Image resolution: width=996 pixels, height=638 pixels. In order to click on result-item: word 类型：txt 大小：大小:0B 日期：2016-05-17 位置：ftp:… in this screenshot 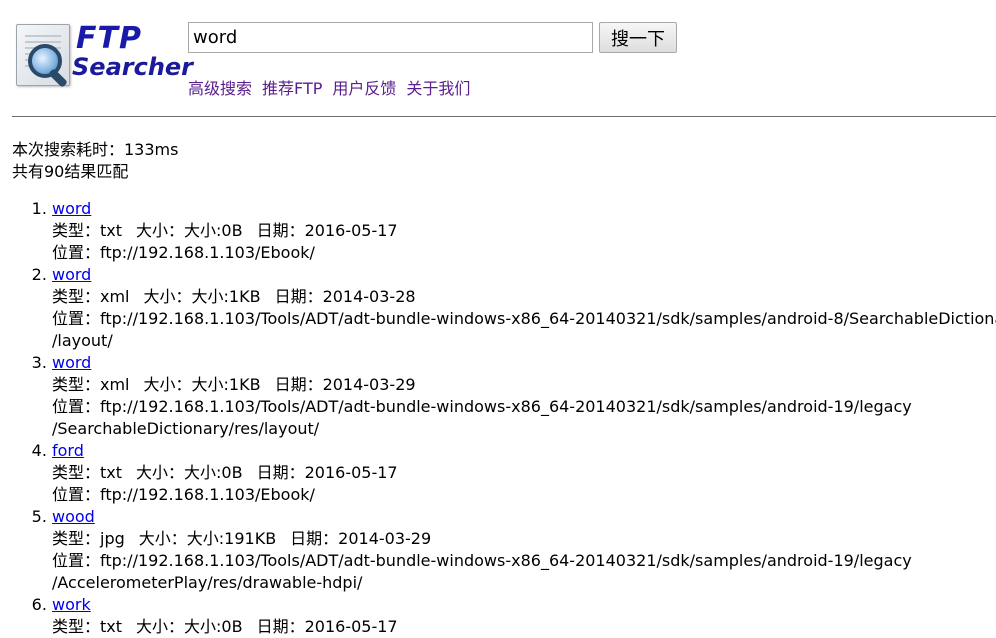, I will do `click(524, 231)`.